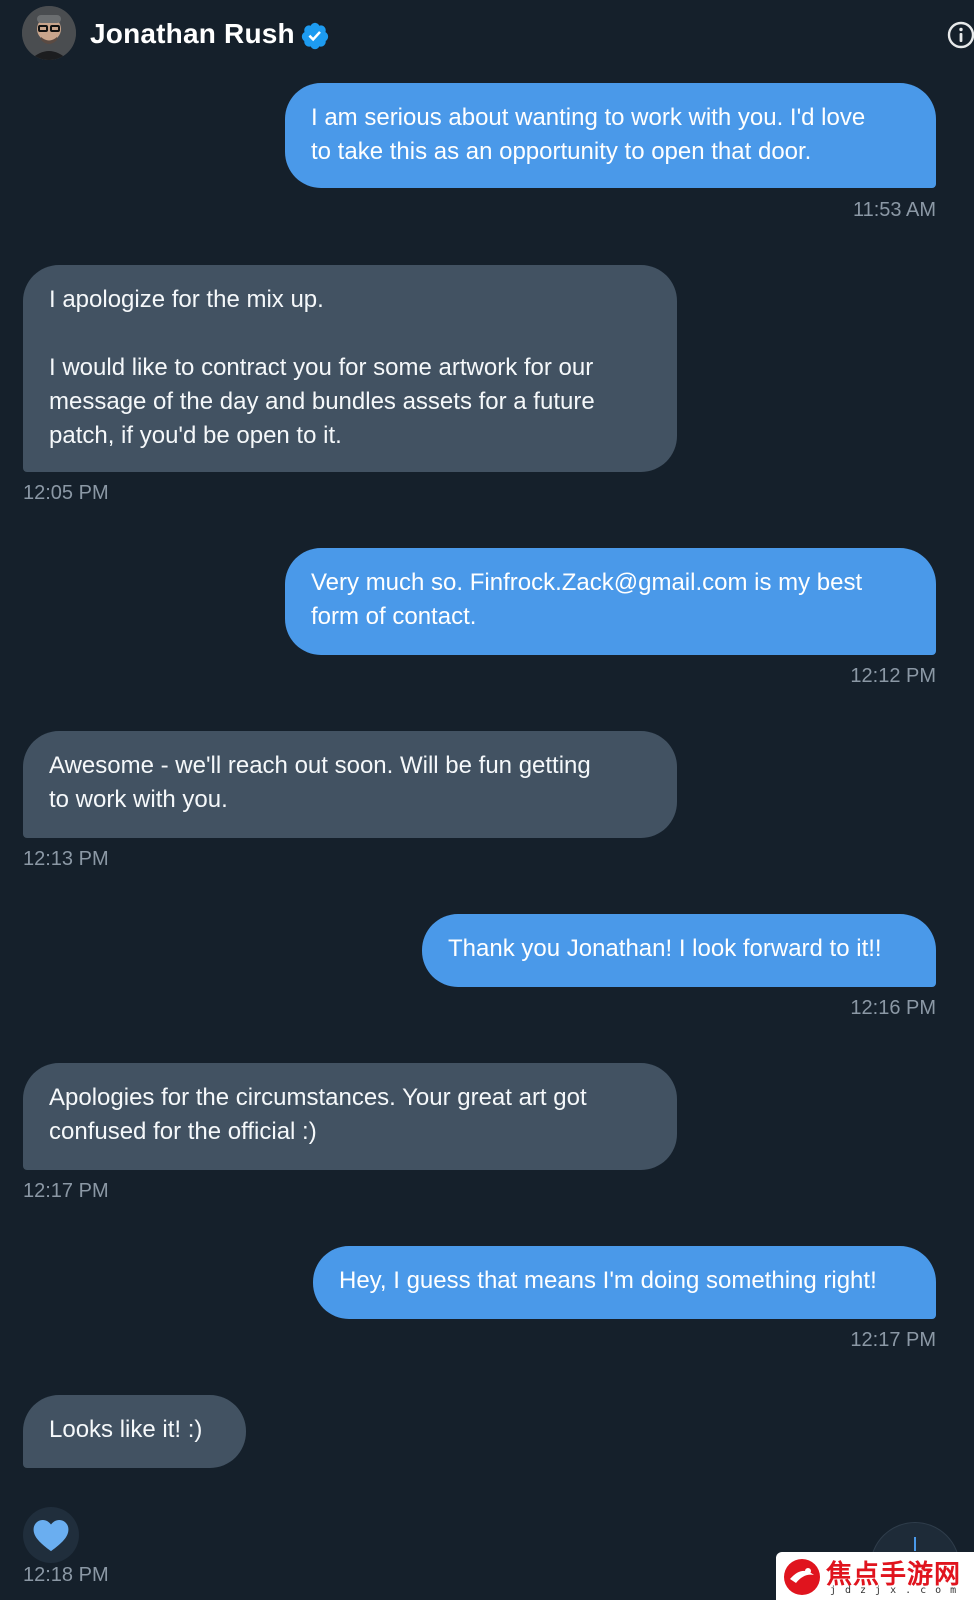 This screenshot has width=974, height=1600. What do you see at coordinates (915, 1544) in the screenshot?
I see `arrow-down-icon` at bounding box center [915, 1544].